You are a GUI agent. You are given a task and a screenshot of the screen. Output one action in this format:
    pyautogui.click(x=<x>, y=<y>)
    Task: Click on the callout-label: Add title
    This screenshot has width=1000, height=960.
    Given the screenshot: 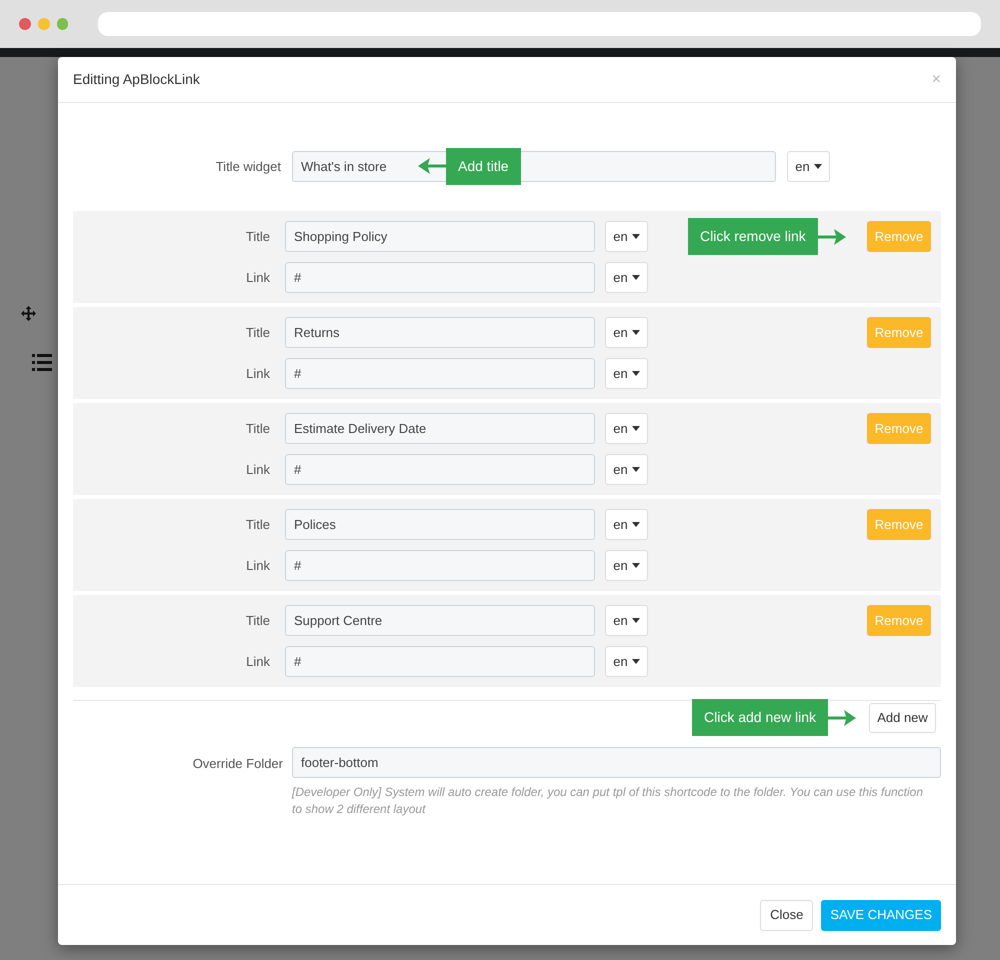 What is the action you would take?
    pyautogui.click(x=483, y=166)
    